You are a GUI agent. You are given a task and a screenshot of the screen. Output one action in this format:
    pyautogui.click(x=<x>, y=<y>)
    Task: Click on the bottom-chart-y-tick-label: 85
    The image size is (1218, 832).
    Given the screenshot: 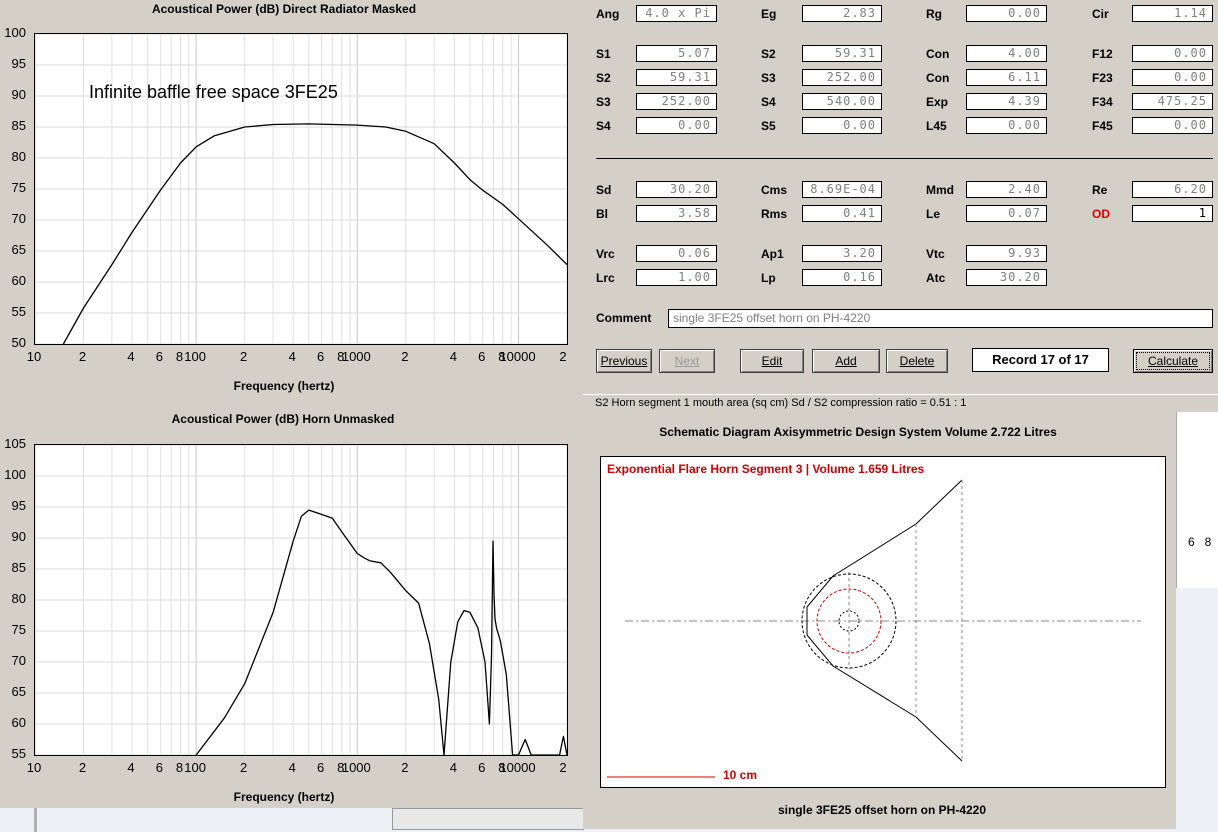 What is the action you would take?
    pyautogui.click(x=18, y=567)
    